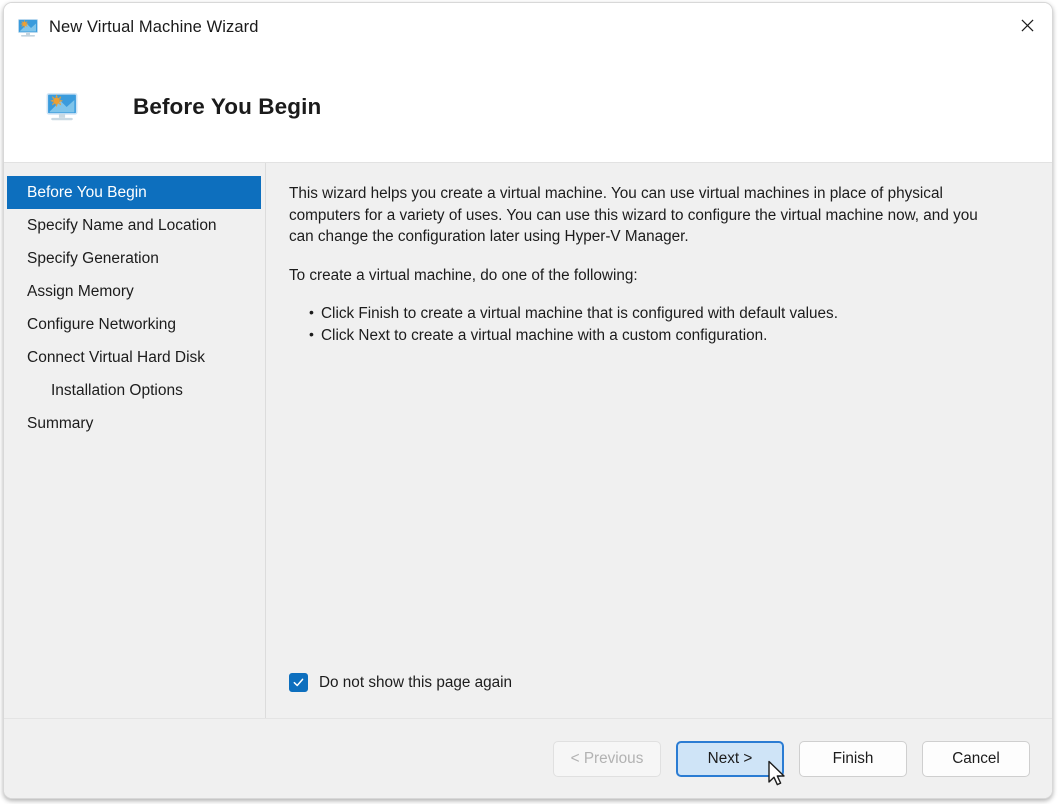 The height and width of the screenshot is (804, 1058). I want to click on sidebar-item-connect-virtual-hard-disk: Connect Virtual Hard Disk, so click(134, 357).